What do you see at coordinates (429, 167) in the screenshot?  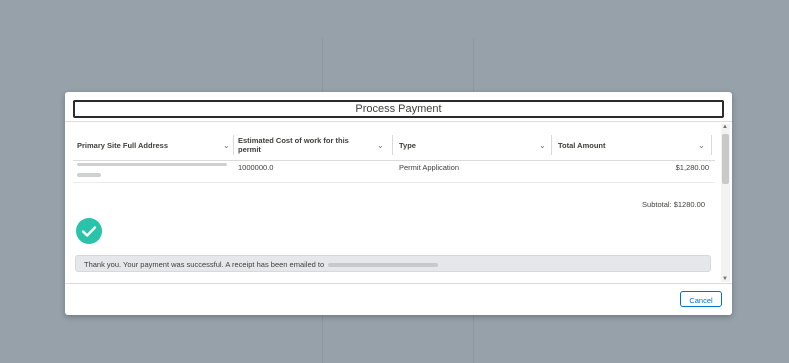 I see `type-cell: Permit Application` at bounding box center [429, 167].